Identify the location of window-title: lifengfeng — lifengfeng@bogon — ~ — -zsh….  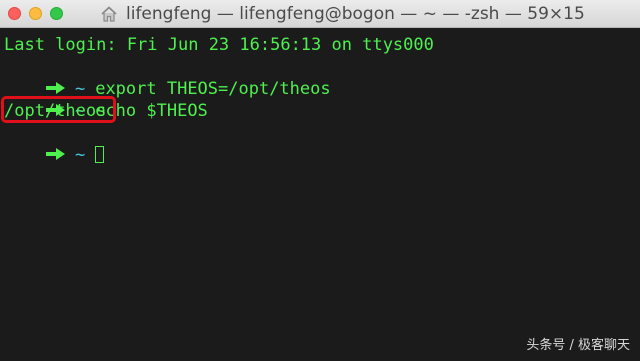
(355, 14).